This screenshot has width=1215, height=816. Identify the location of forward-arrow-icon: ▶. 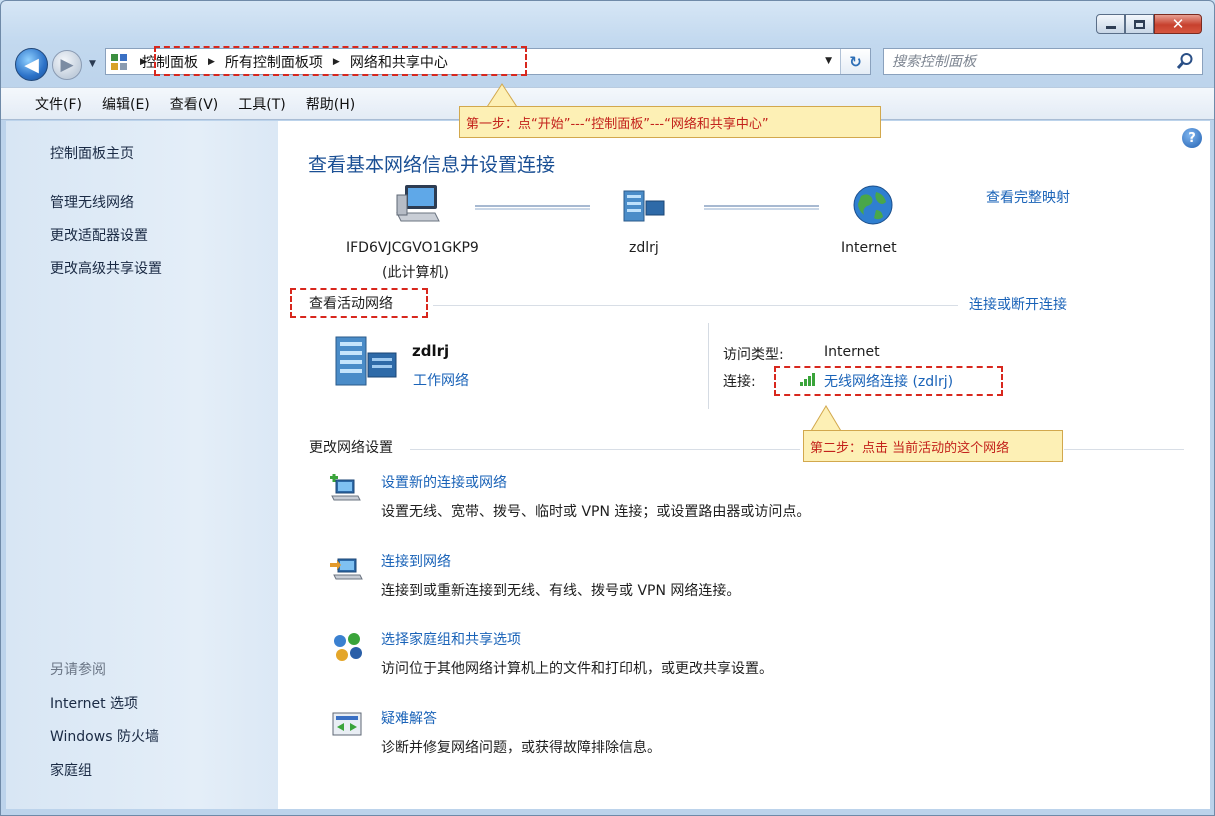
(67, 65).